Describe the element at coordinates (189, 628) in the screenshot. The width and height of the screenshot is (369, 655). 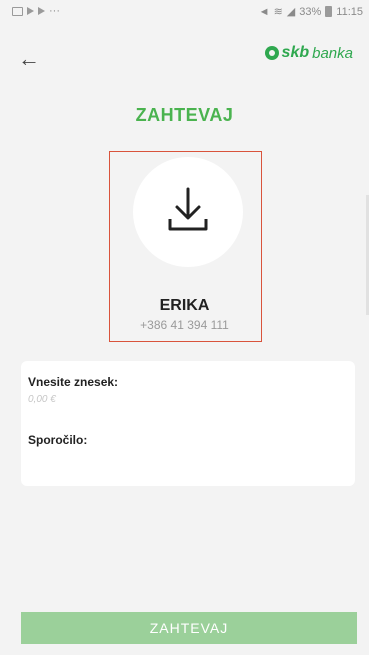
I see `submit-request-button: ZAHTEVAJ` at that location.